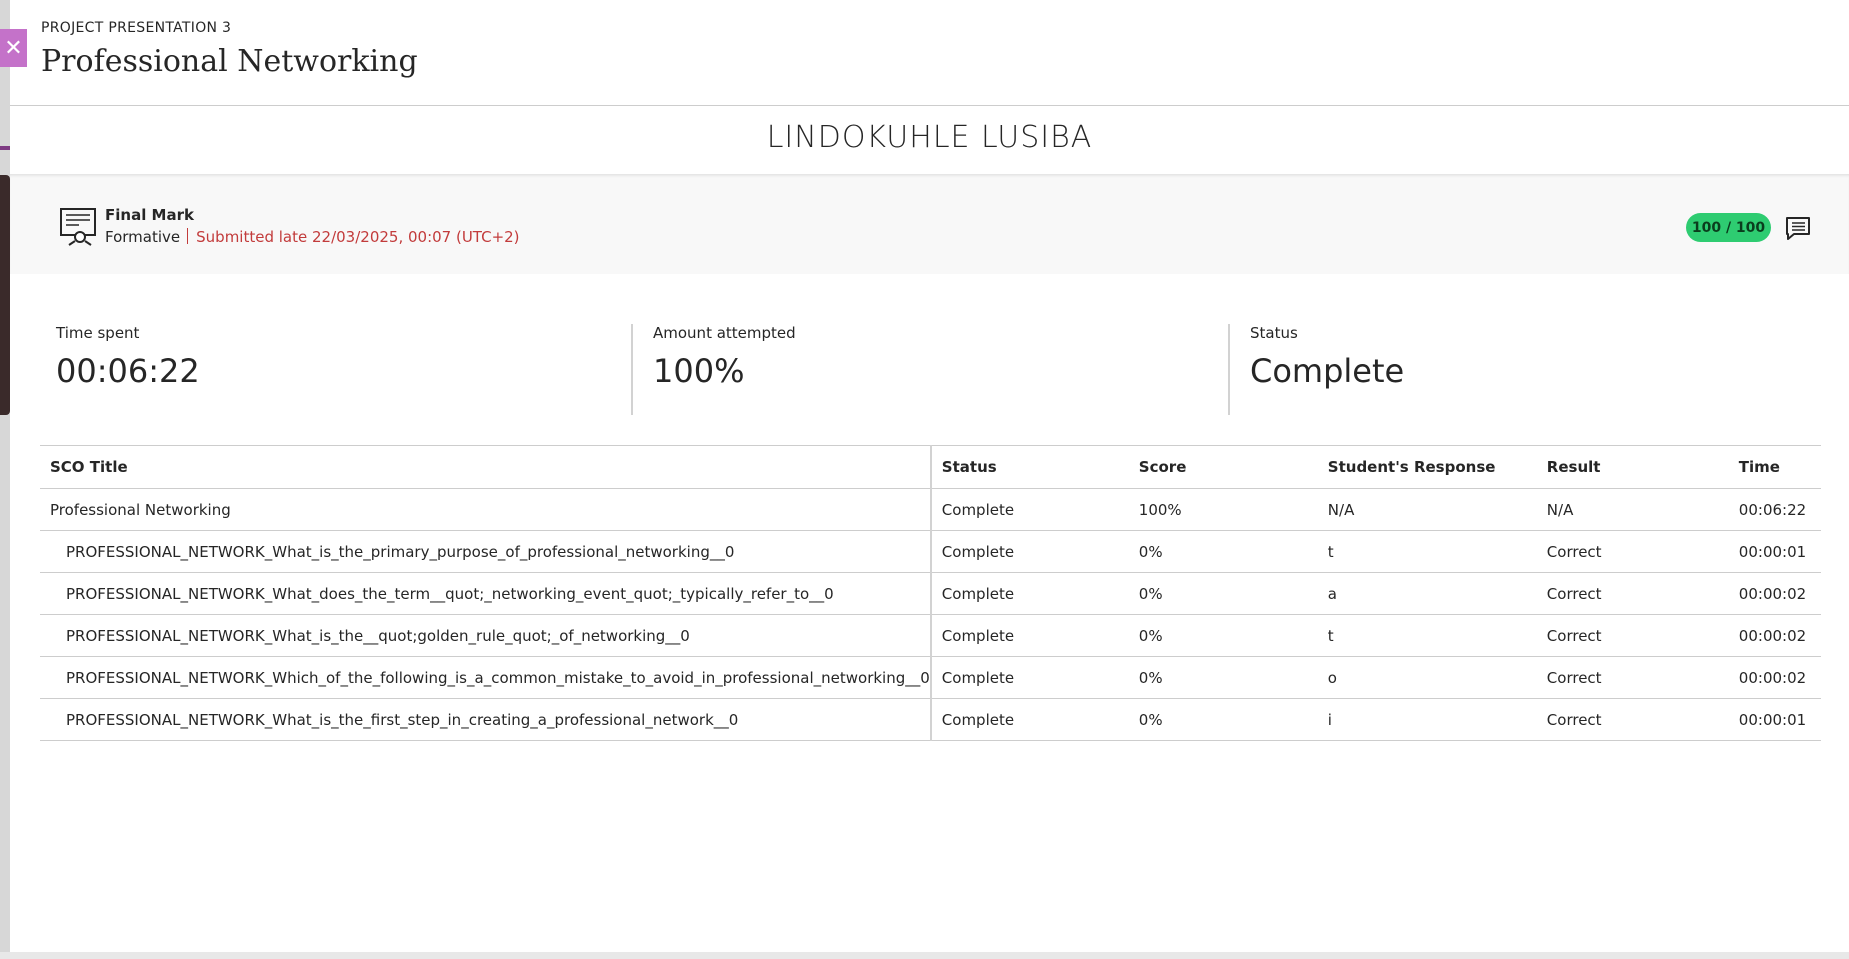 The image size is (1849, 959). What do you see at coordinates (1774, 509) in the screenshot?
I see `sco-time: 00:06:22` at bounding box center [1774, 509].